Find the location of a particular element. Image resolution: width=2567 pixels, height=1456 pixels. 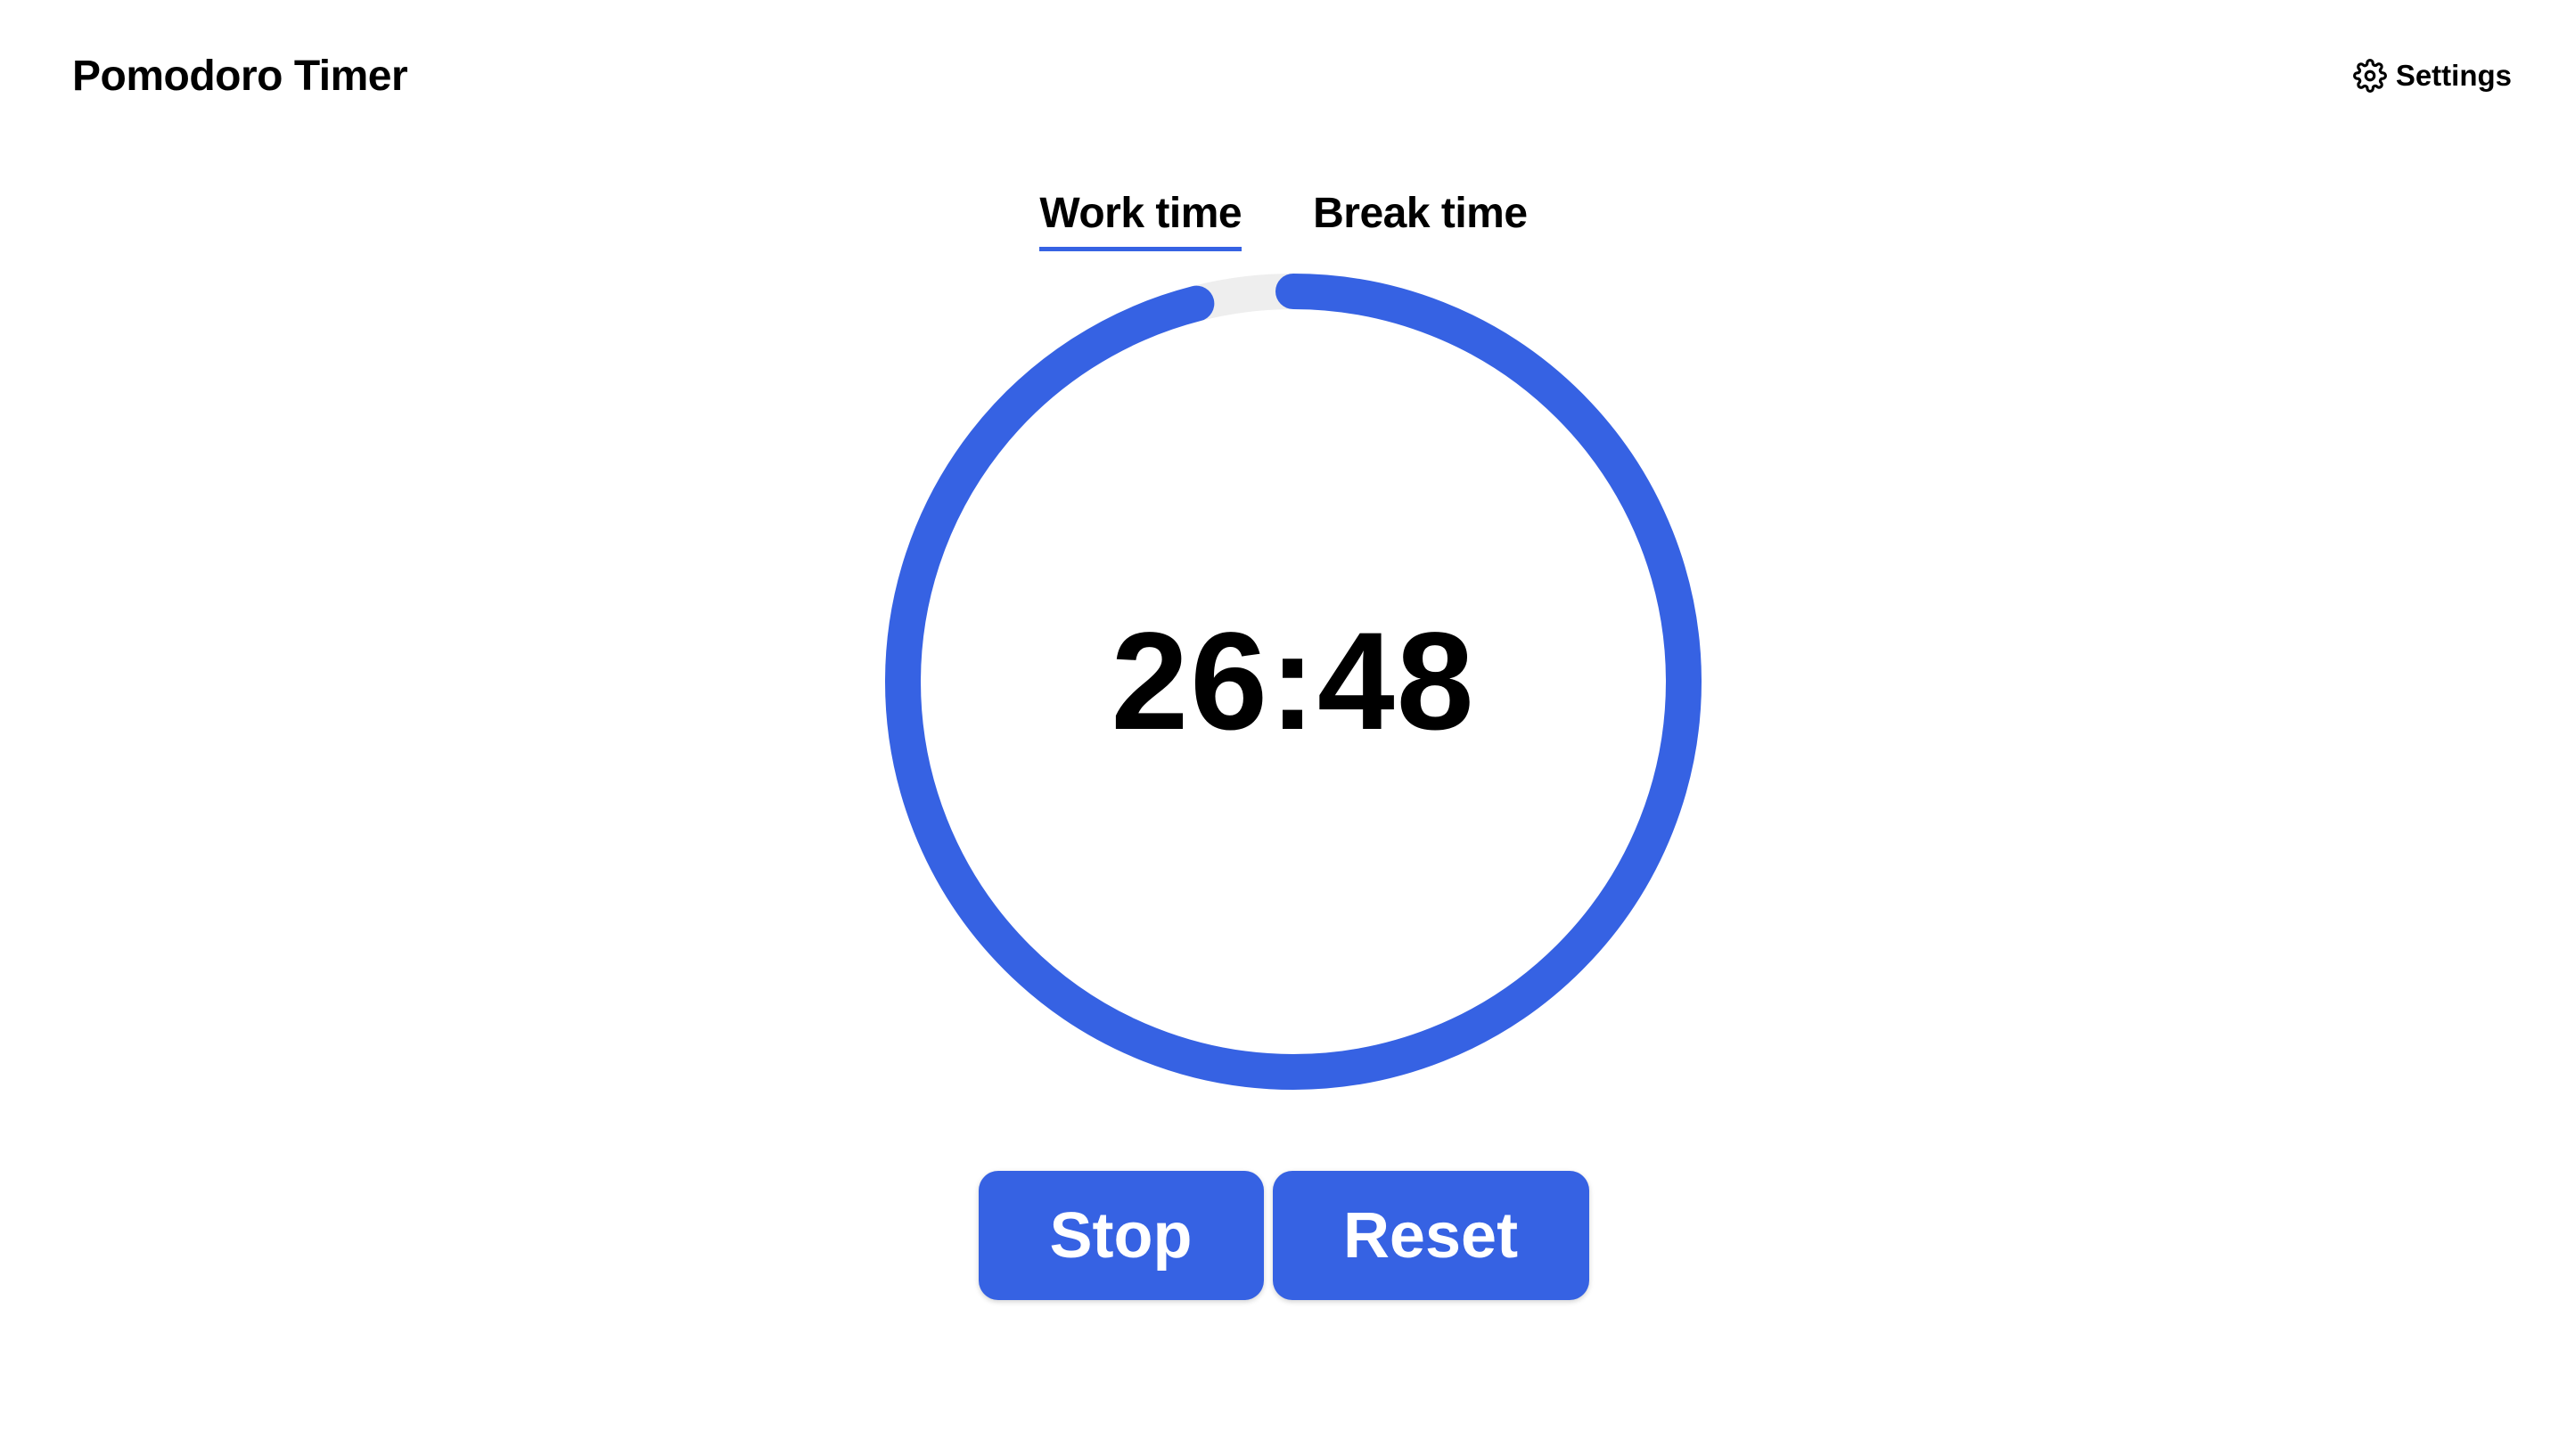

tab-break-time: Break time is located at coordinates (1420, 218).